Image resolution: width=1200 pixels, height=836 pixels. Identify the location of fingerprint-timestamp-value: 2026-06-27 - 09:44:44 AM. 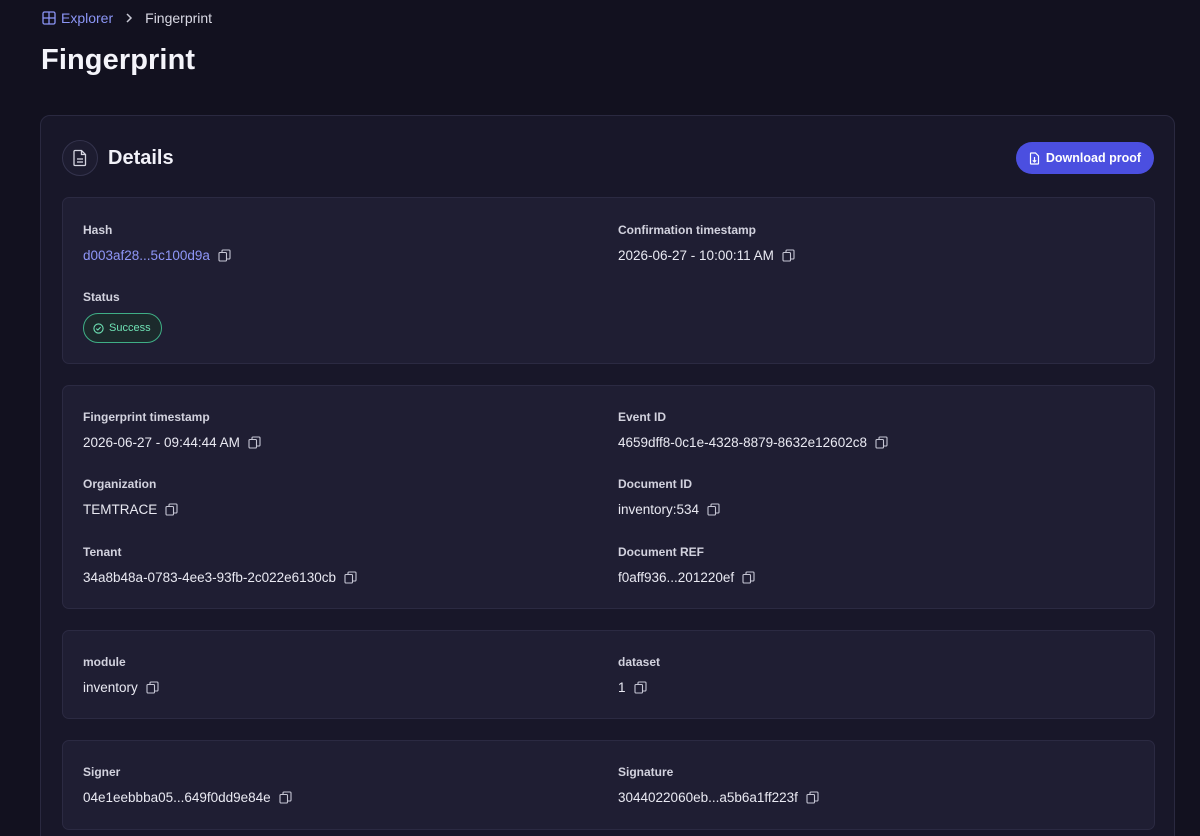
(161, 442).